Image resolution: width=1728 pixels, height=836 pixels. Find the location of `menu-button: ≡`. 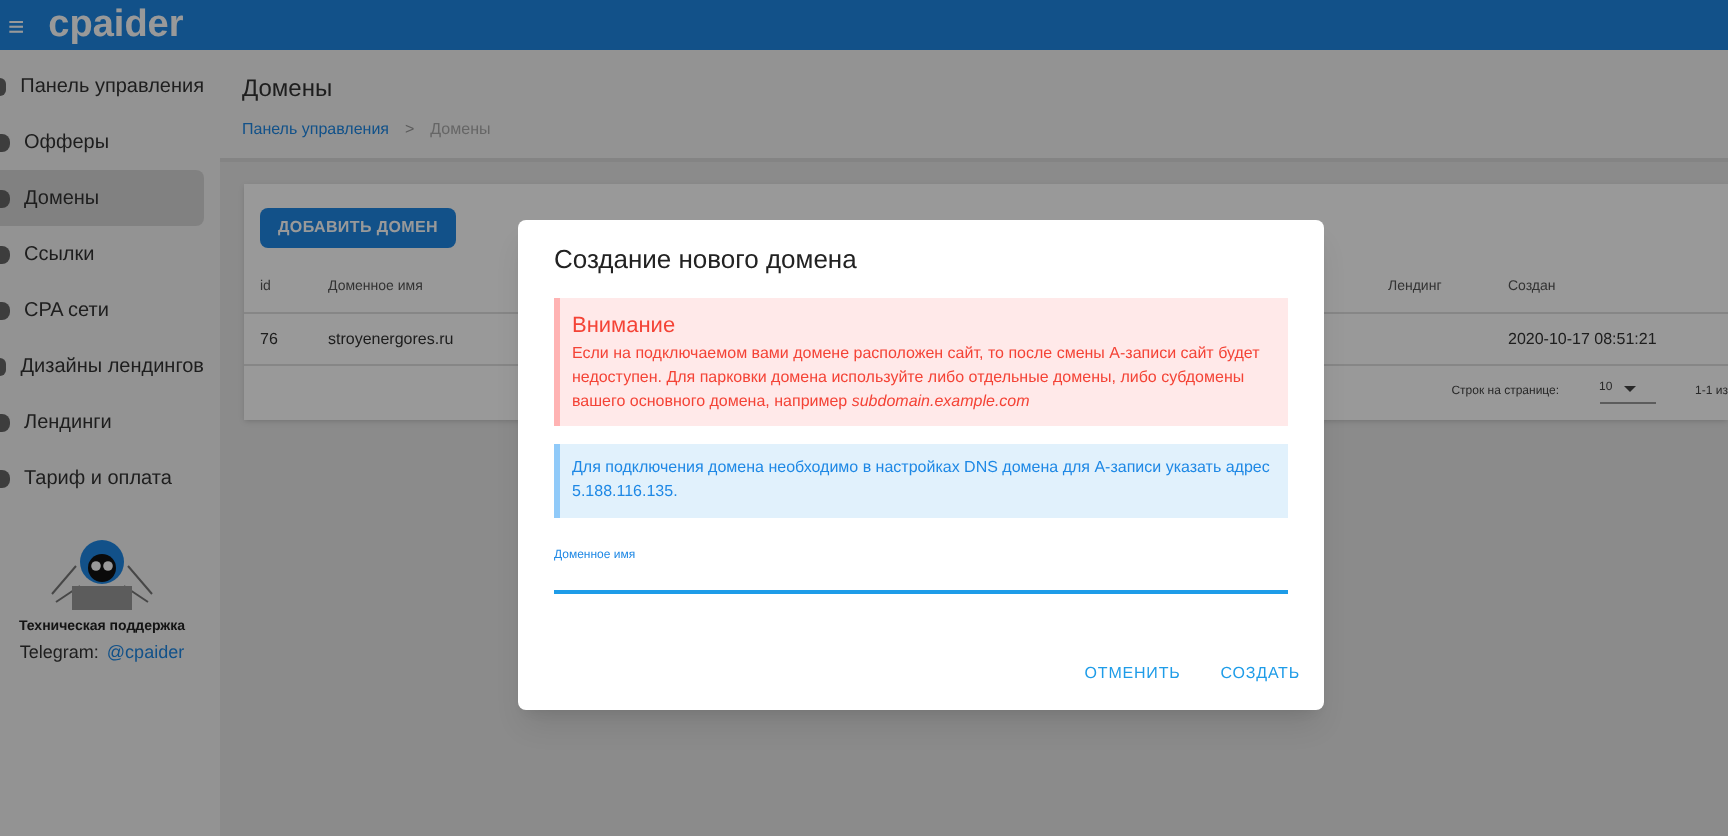

menu-button: ≡ is located at coordinates (16, 25).